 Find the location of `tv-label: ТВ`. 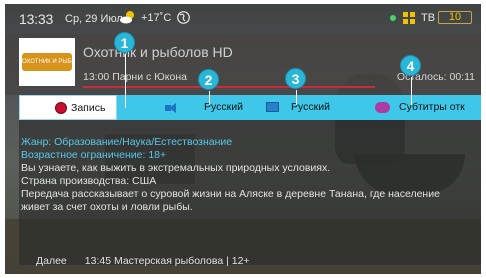

tv-label: ТВ is located at coordinates (428, 18).